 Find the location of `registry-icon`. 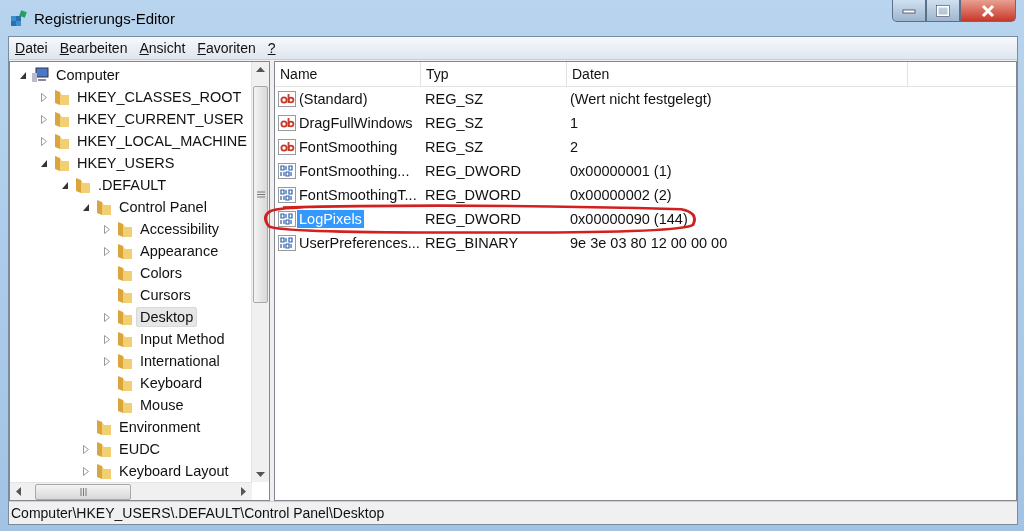

registry-icon is located at coordinates (19, 18).